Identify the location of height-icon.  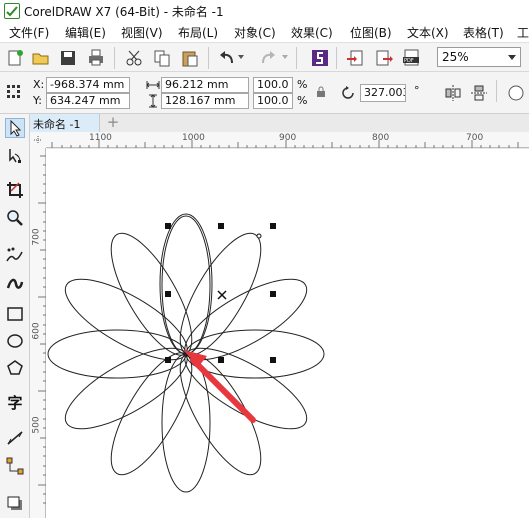
(153, 101).